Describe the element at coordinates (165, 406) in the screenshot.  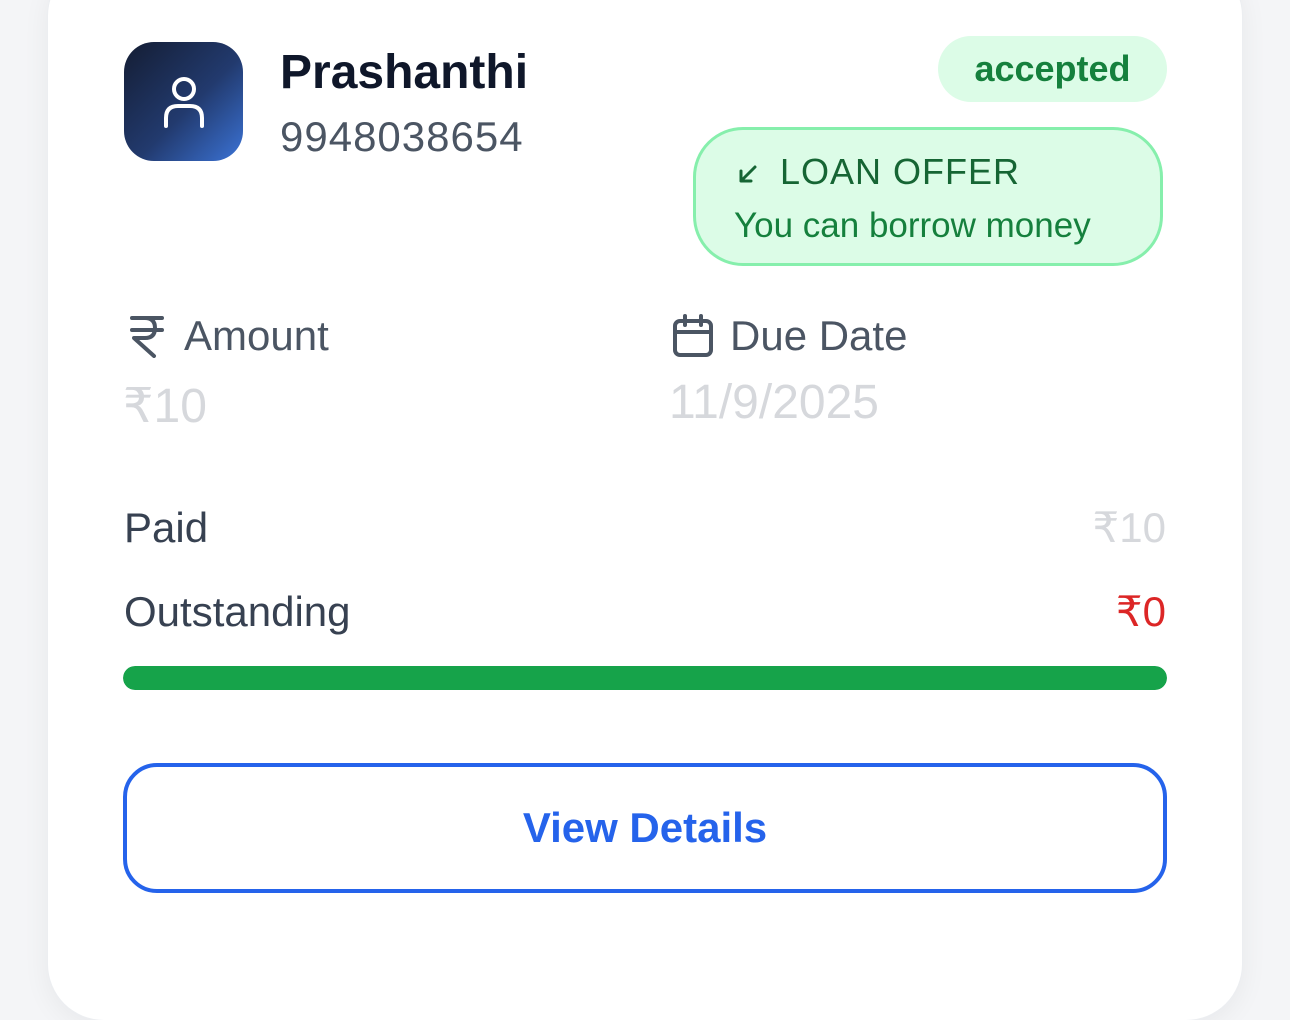
I see `amount-value: ₹10` at that location.